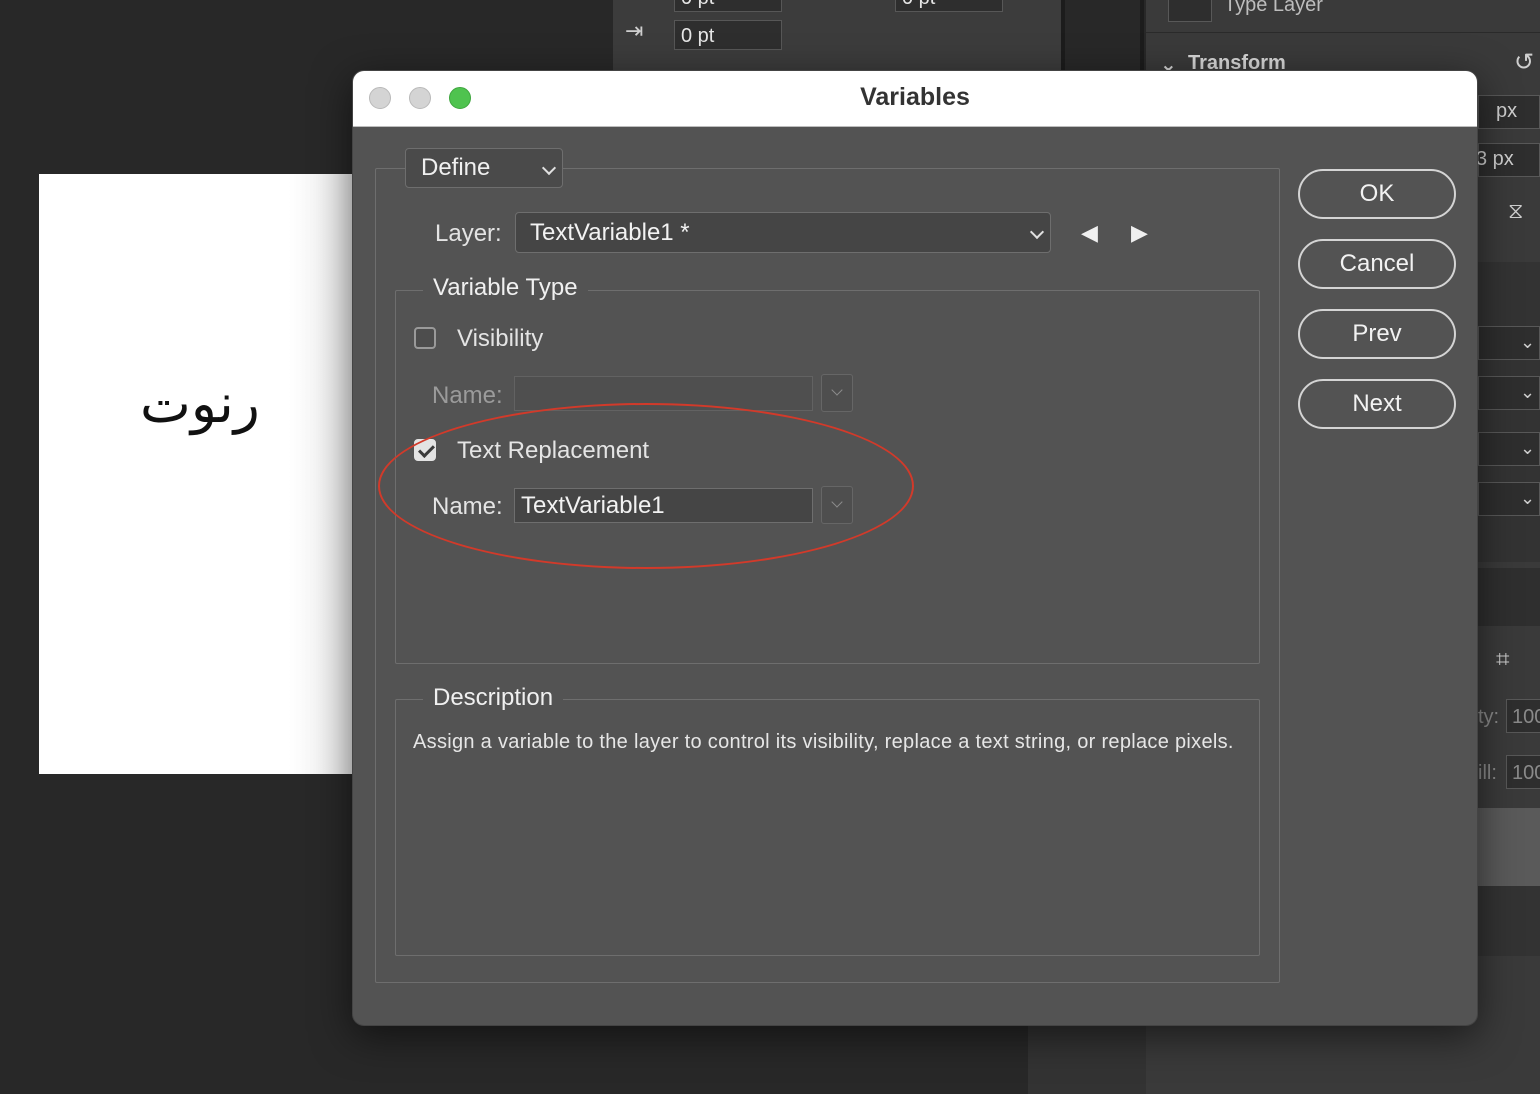 This screenshot has height=1094, width=1540. Describe the element at coordinates (1343, 32) in the screenshot. I see `panel-separator` at that location.